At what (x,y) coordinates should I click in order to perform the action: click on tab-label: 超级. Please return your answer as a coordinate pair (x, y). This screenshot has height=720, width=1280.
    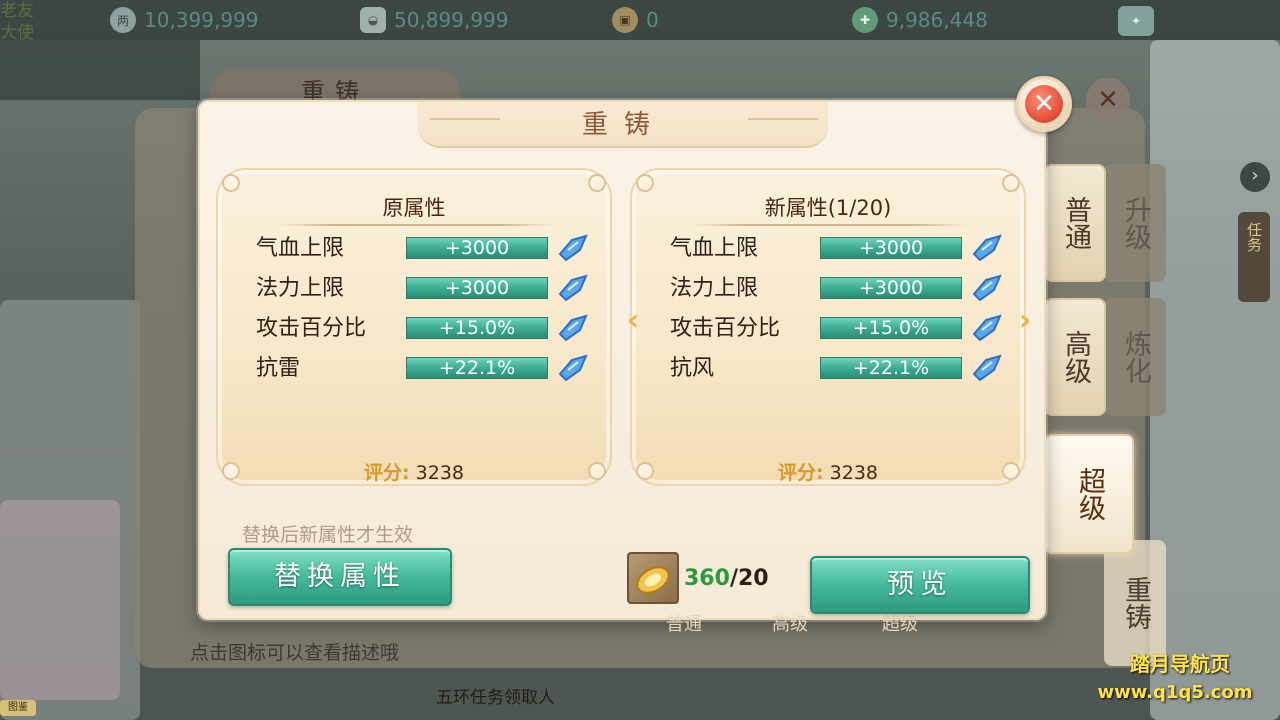
    Looking at the image, I should click on (1089, 494).